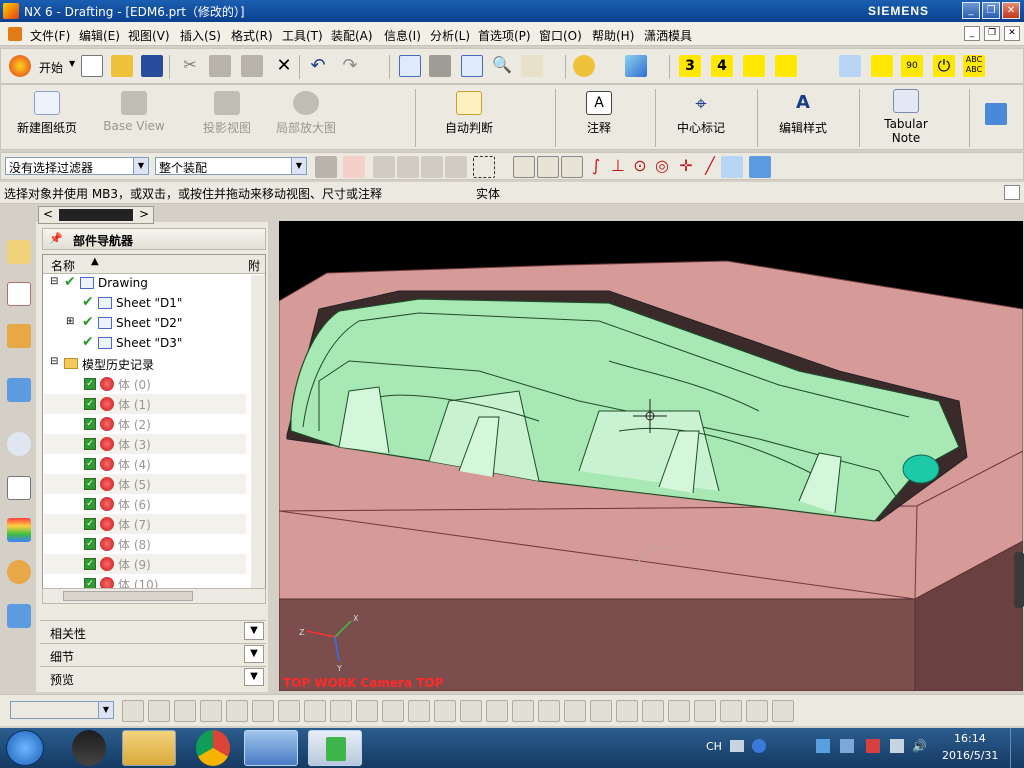 This screenshot has height=768, width=1024. Describe the element at coordinates (599, 113) in the screenshot. I see `note-button: A 注释` at that location.